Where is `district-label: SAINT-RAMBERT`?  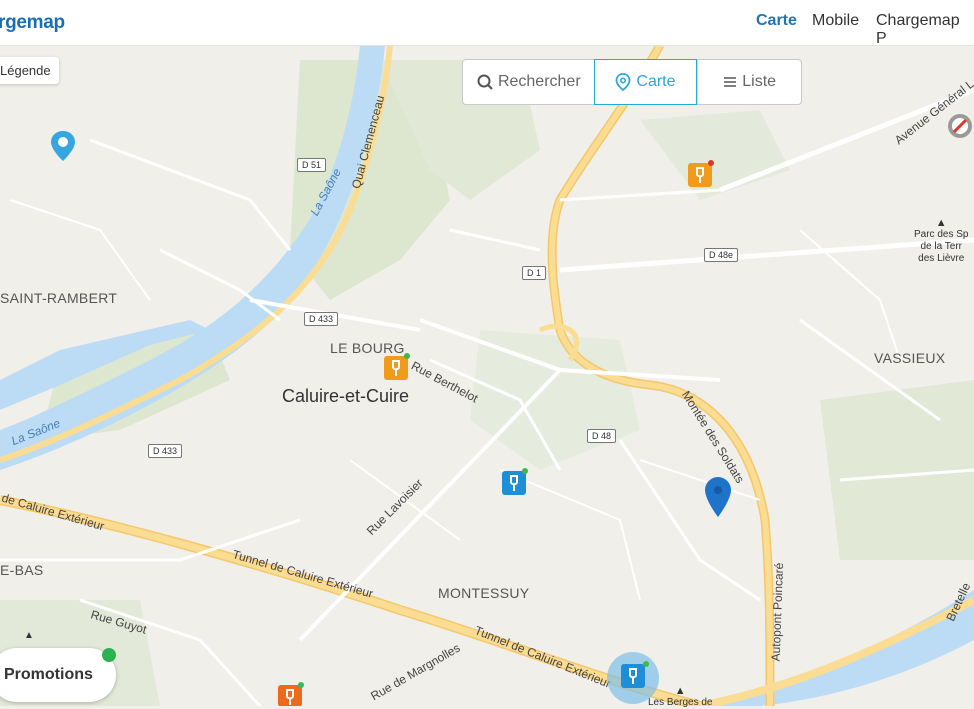 district-label: SAINT-RAMBERT is located at coordinates (59, 298).